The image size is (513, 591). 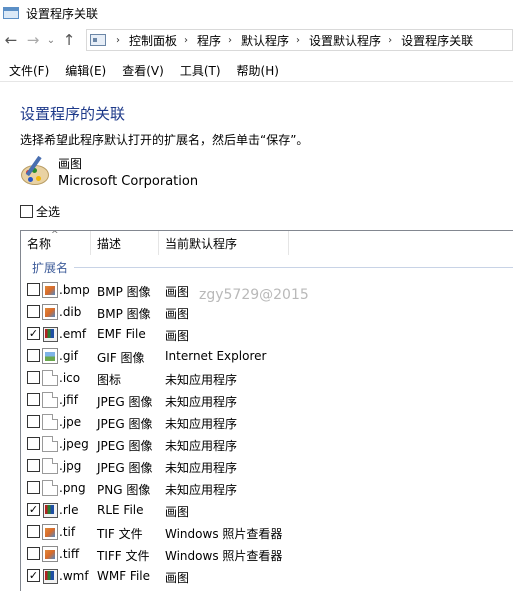 I want to click on row-extension: .tiff, so click(x=69, y=554).